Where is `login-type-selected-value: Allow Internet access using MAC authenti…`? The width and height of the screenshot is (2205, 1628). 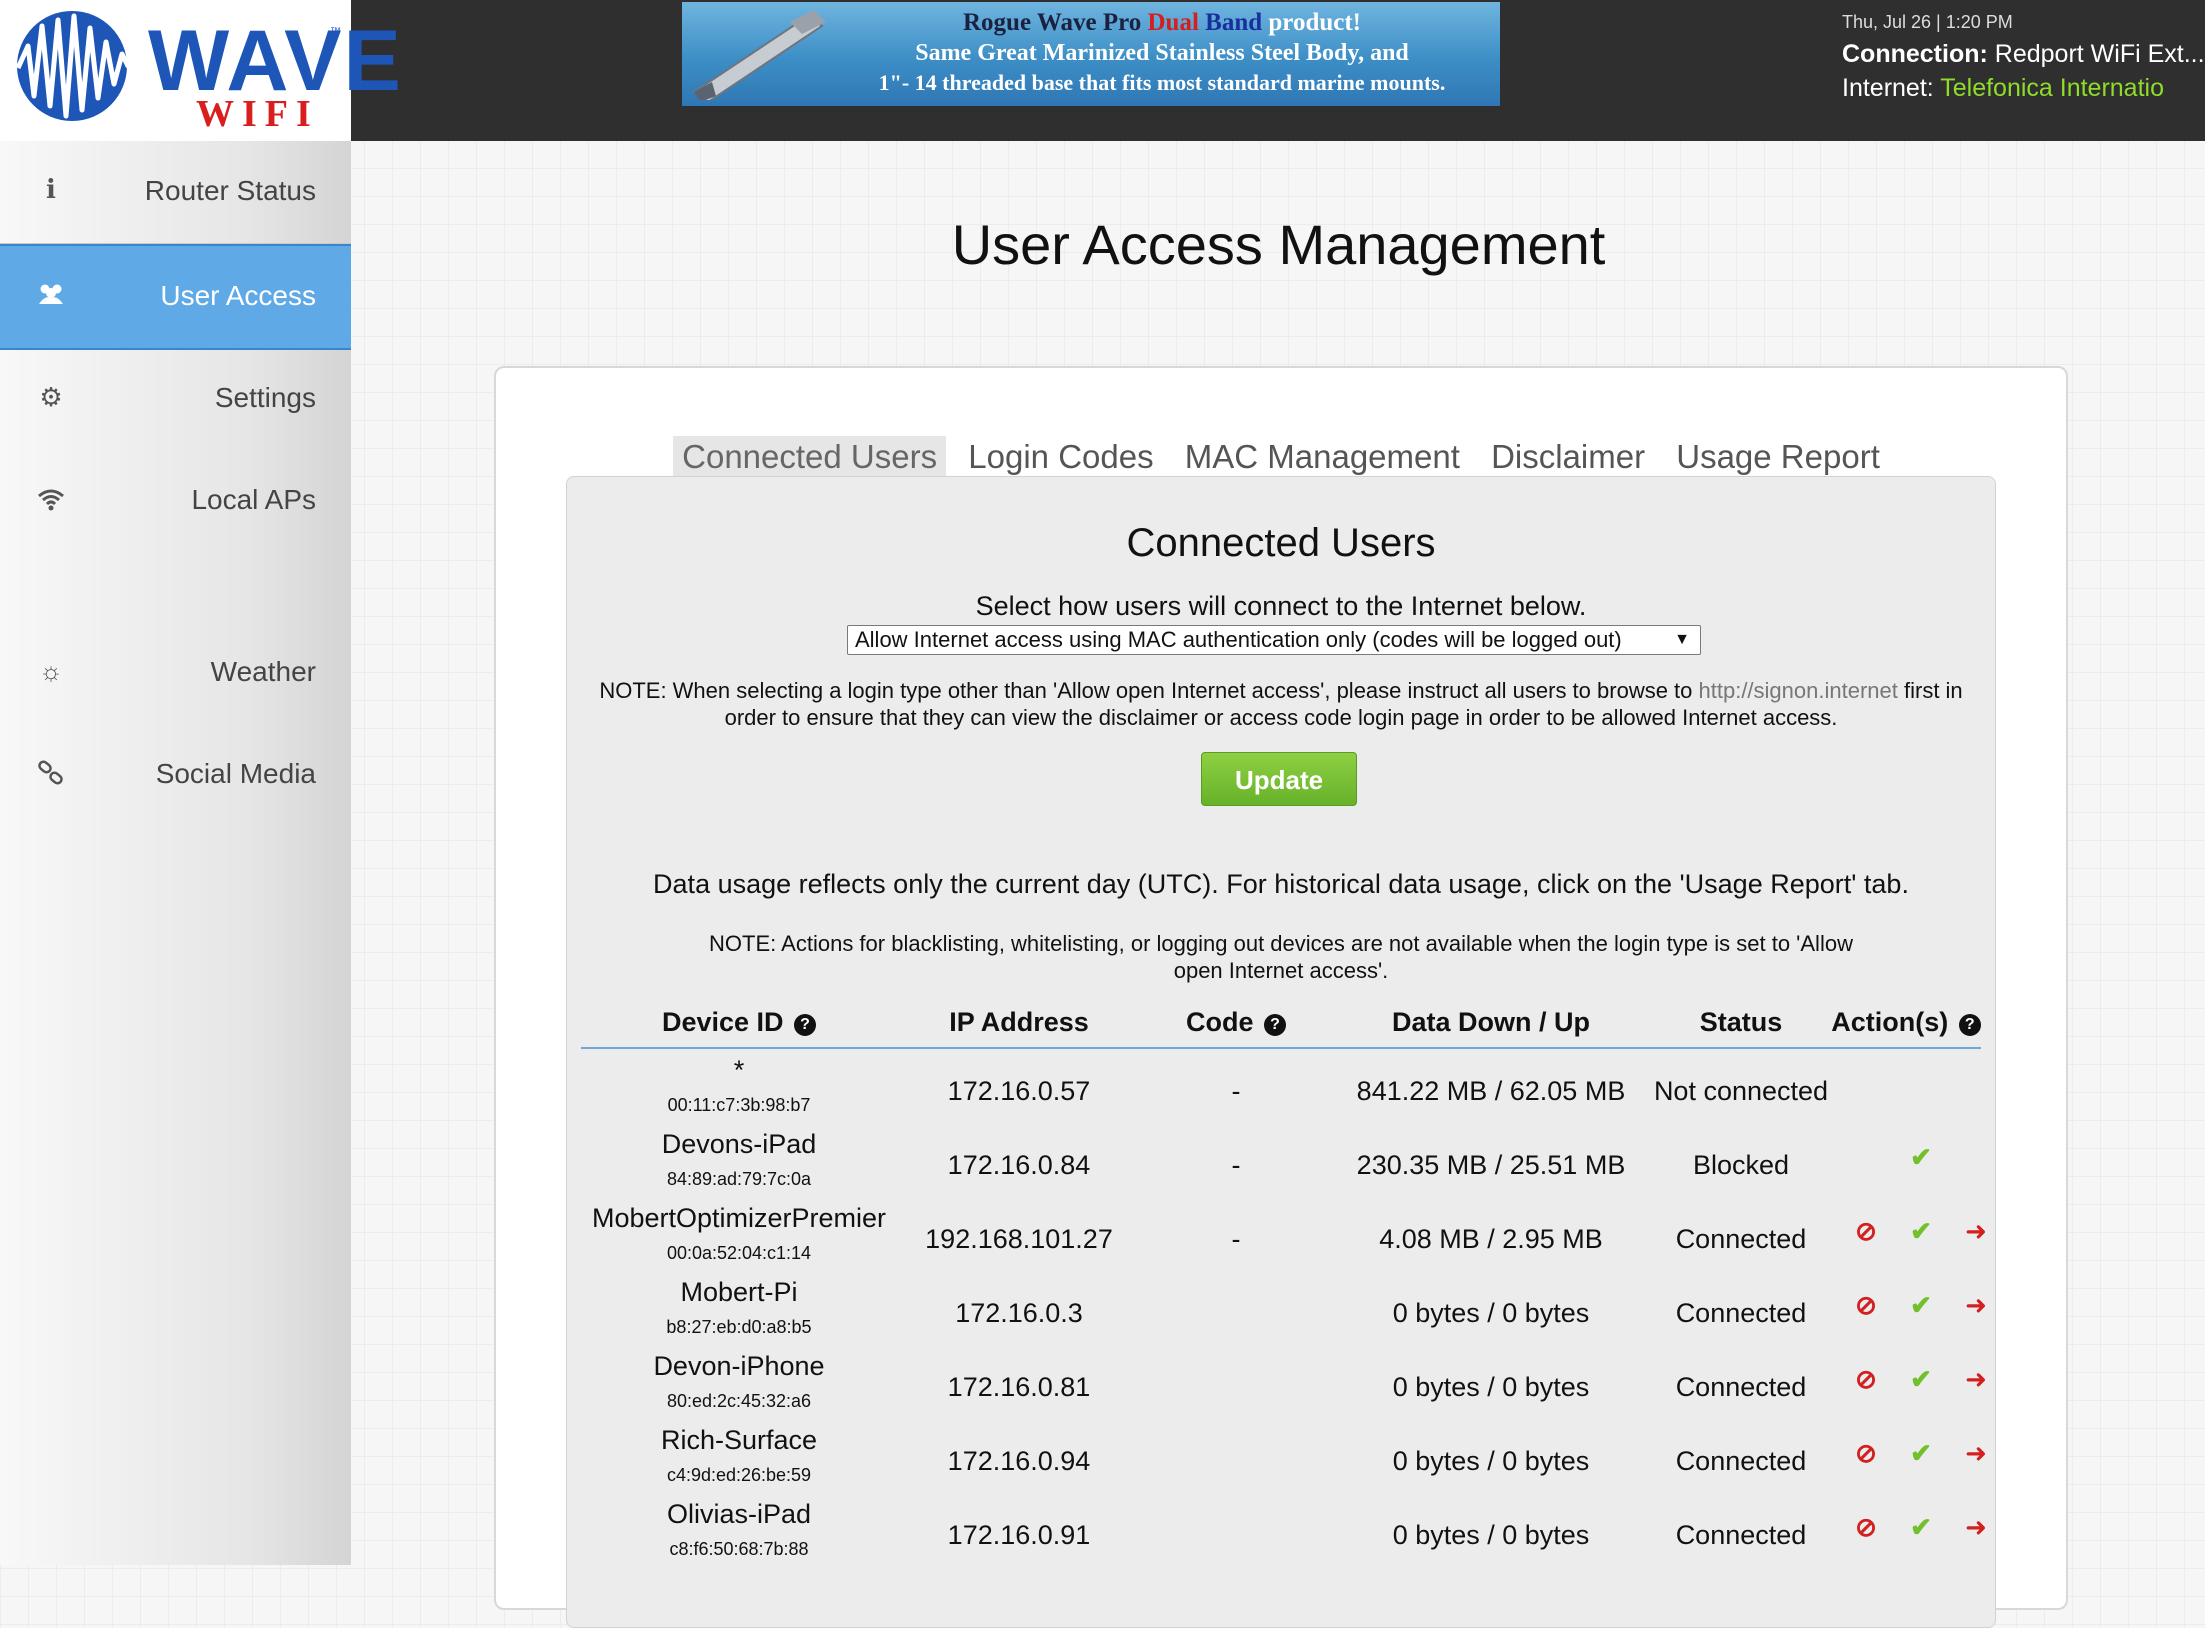 login-type-selected-value: Allow Internet access using MAC authenti… is located at coordinates (1238, 639).